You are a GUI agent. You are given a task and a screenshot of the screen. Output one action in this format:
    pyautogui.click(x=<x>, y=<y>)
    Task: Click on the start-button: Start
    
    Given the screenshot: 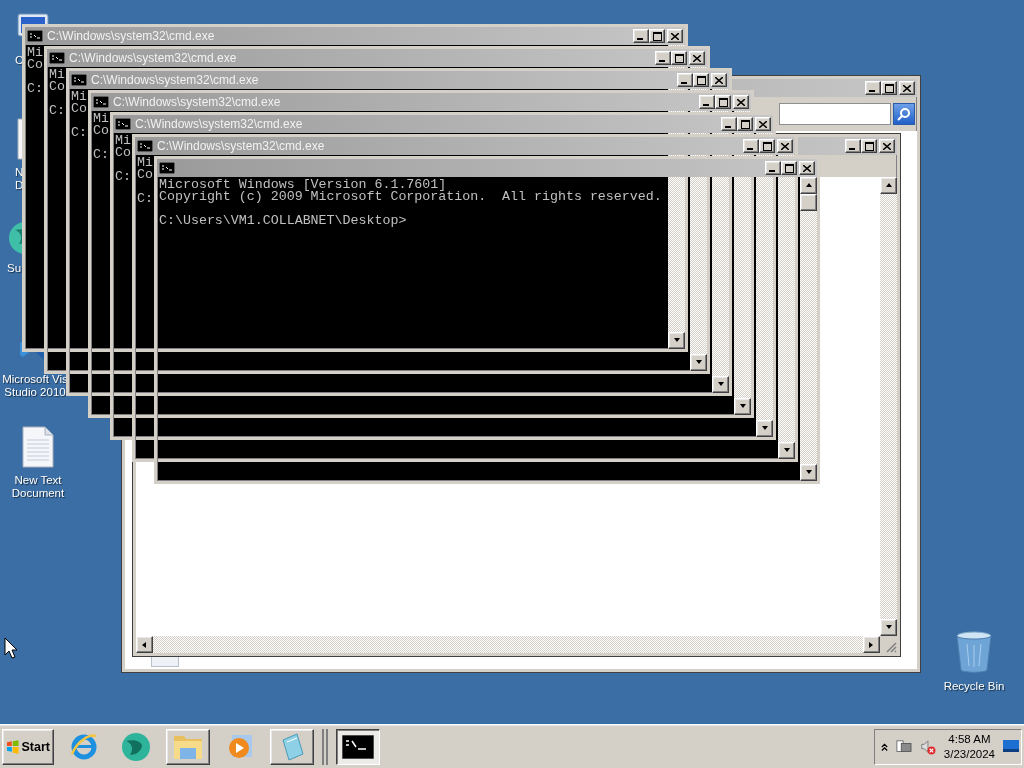 What is the action you would take?
    pyautogui.click(x=28, y=746)
    